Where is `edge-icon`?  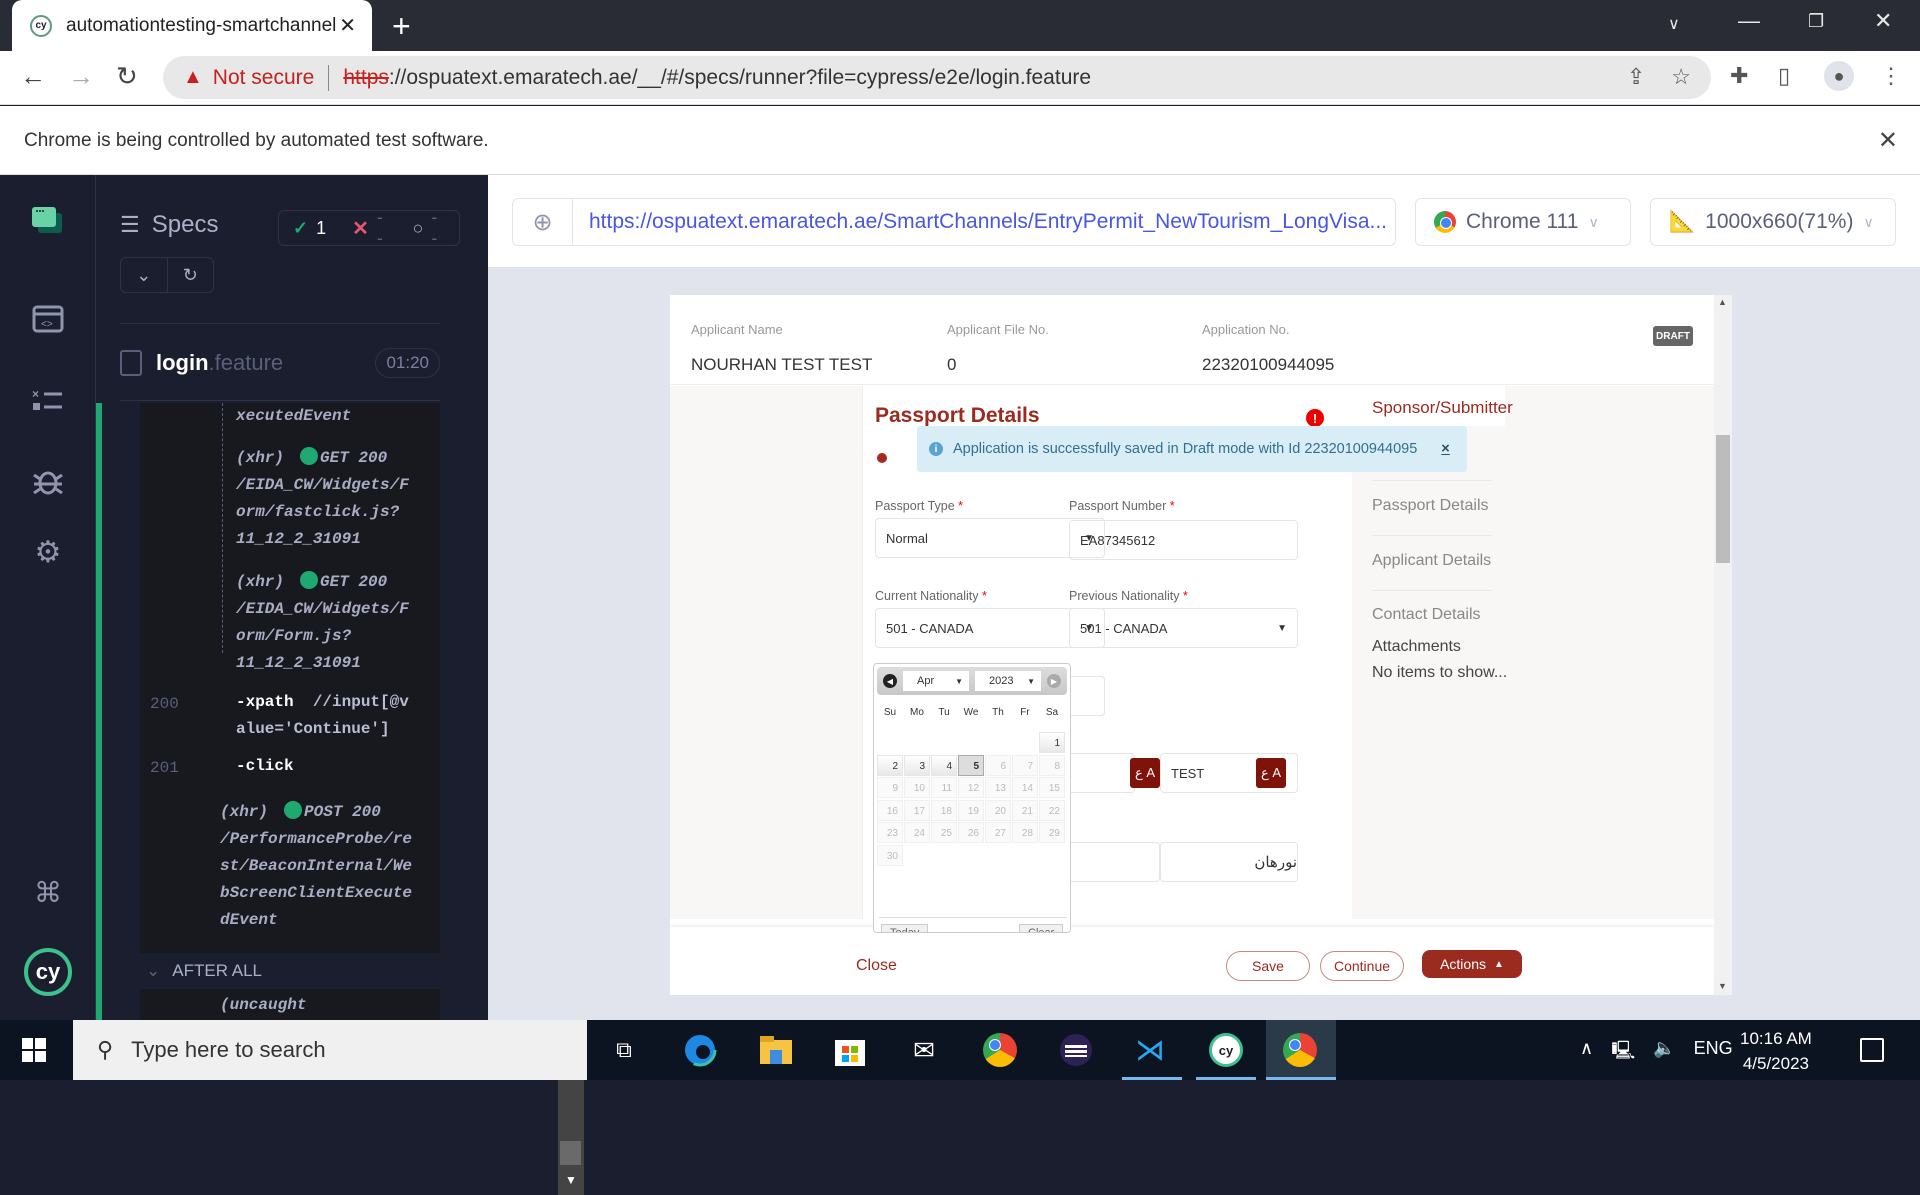 edge-icon is located at coordinates (700, 1050).